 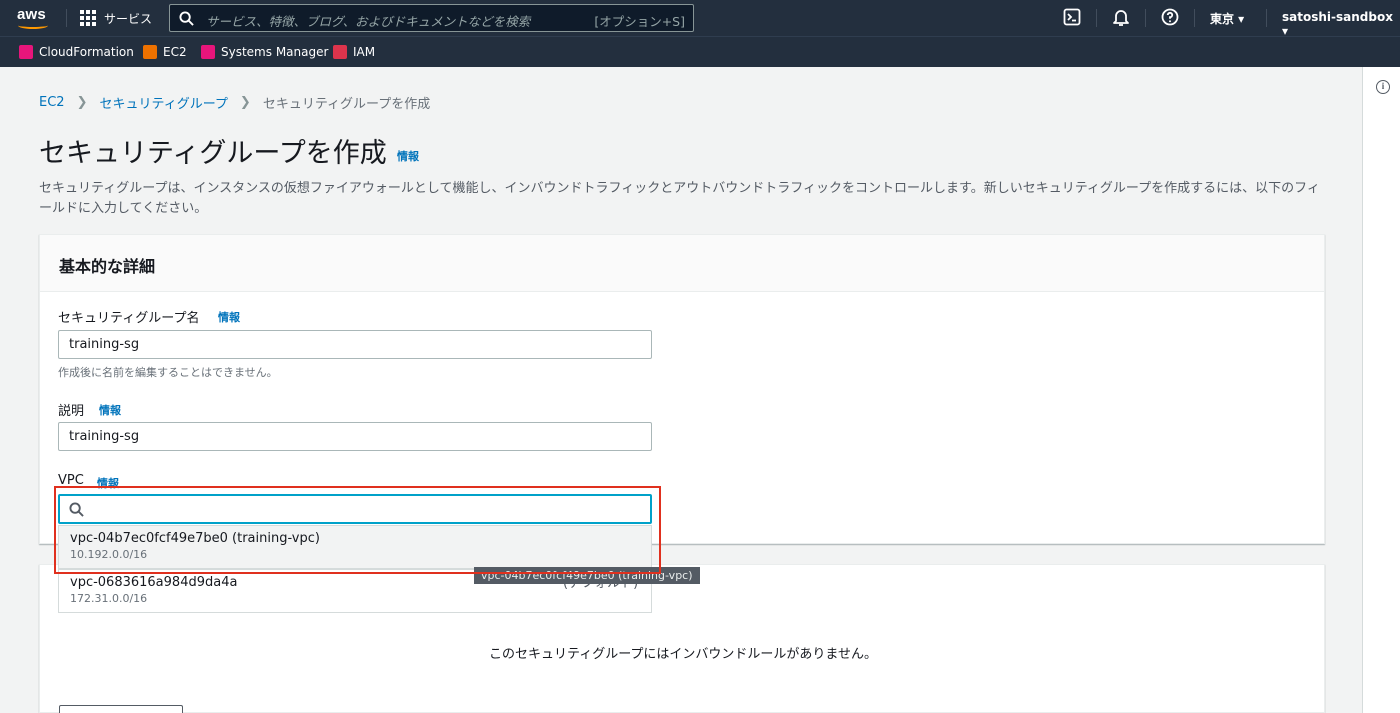 I want to click on description-label: 説明, so click(x=71, y=411).